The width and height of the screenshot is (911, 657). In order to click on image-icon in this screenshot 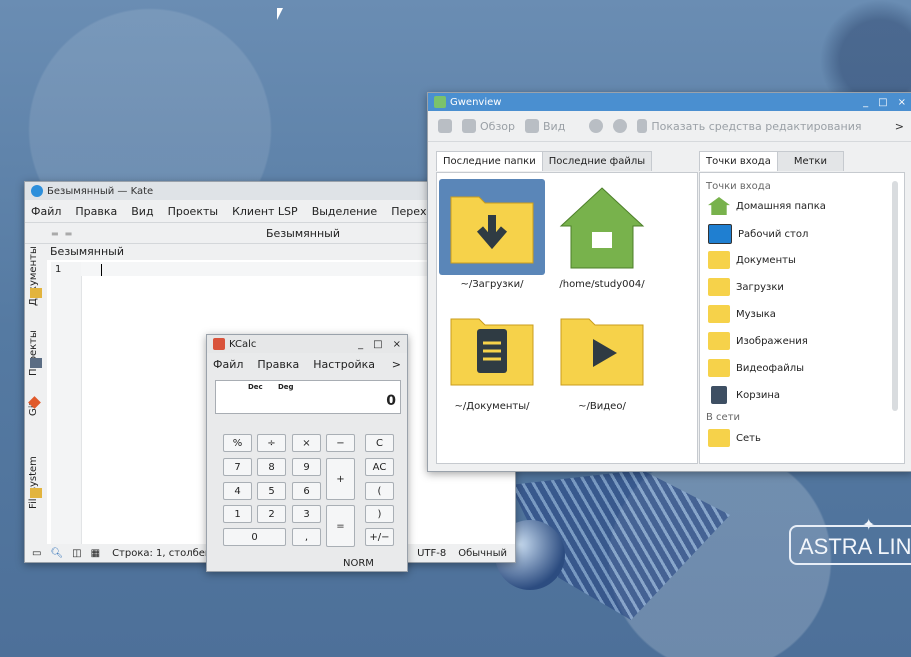, I will do `click(532, 126)`.